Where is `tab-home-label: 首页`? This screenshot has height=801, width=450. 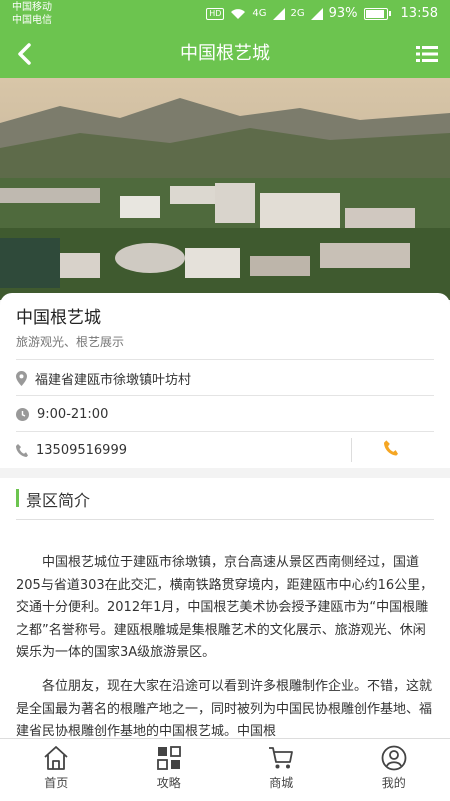 tab-home-label: 首页 is located at coordinates (56, 782).